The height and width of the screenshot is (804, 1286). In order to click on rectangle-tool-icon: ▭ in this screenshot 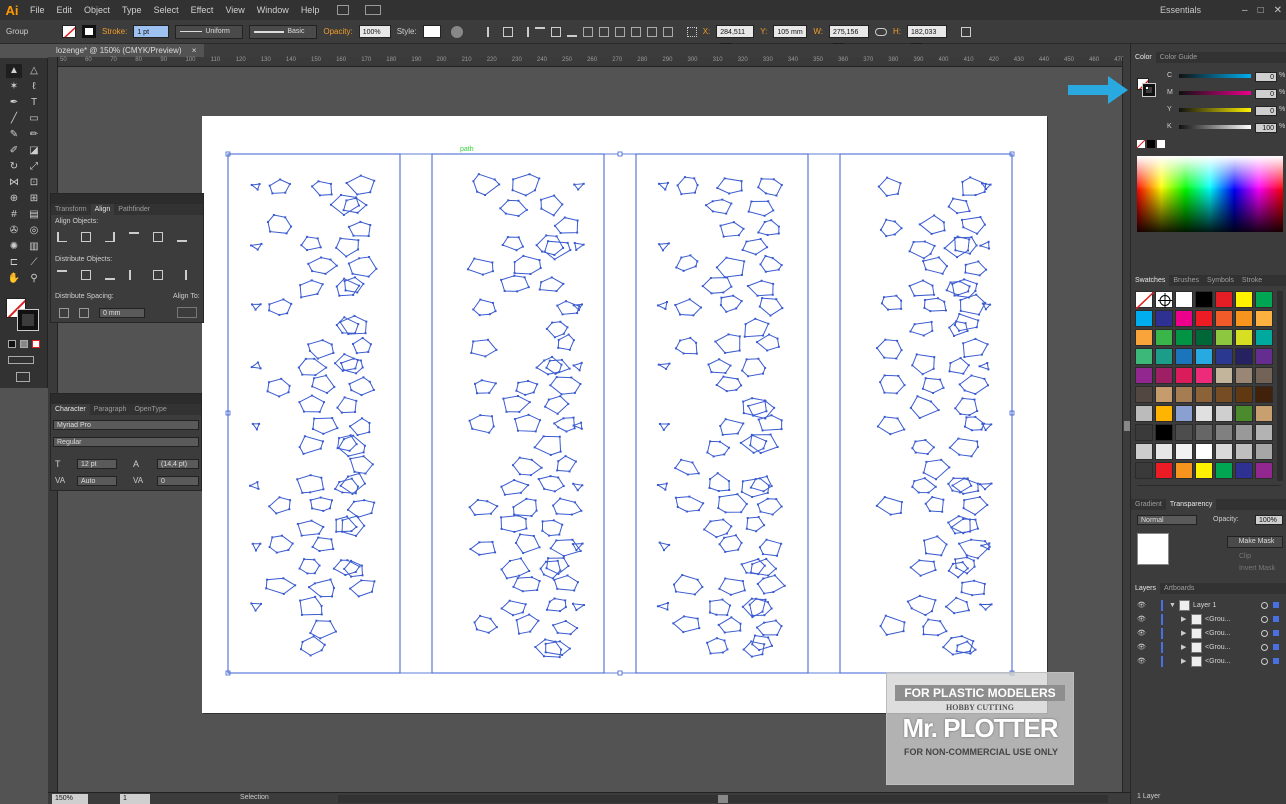, I will do `click(34, 119)`.